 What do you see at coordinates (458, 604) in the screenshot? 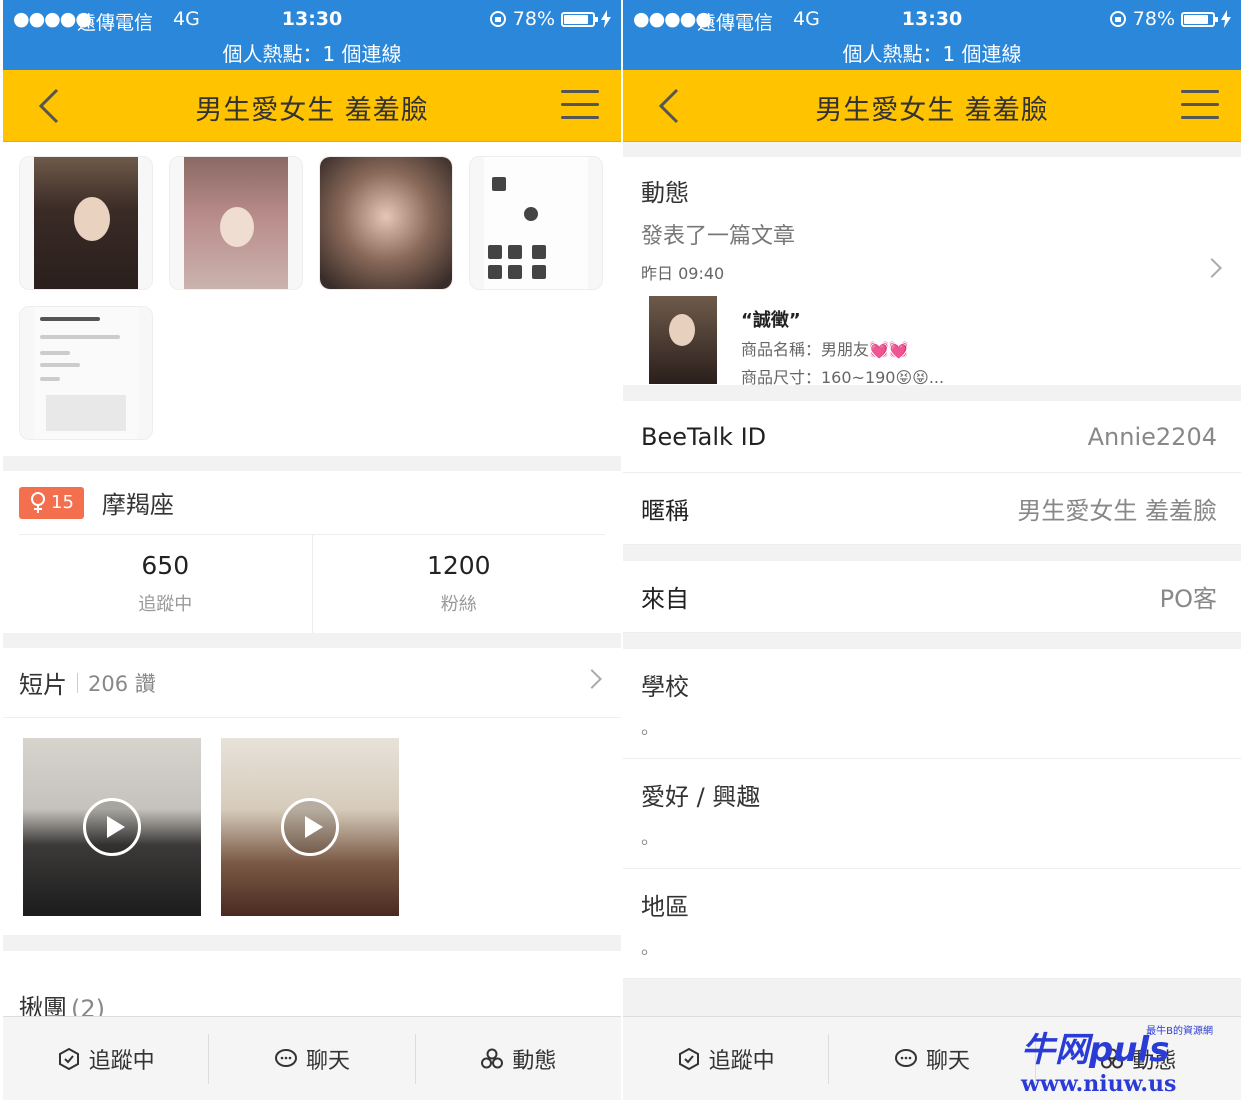
I see `fans-label: 粉絲` at bounding box center [458, 604].